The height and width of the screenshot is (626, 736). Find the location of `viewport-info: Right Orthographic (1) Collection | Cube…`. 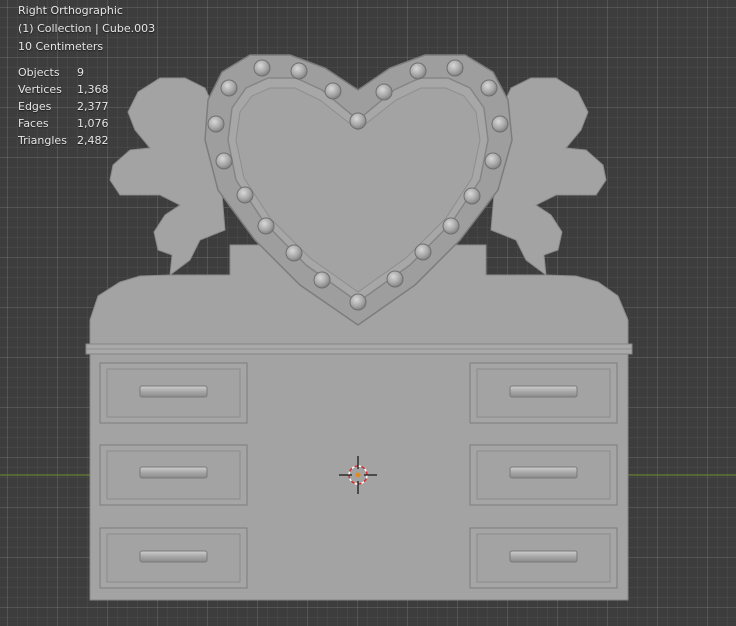

viewport-info: Right Orthographic (1) Collection | Cube… is located at coordinates (86, 29).